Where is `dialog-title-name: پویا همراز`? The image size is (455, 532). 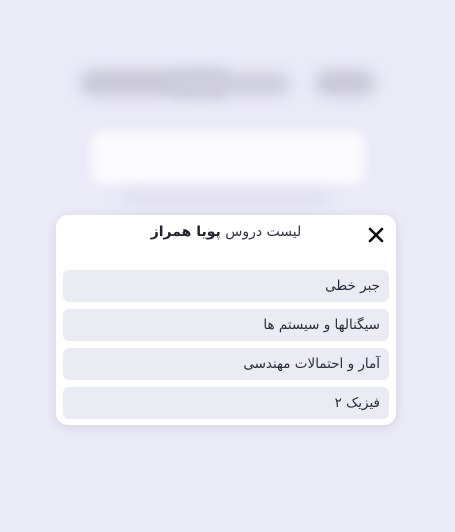
dialog-title-name: پویا همراز is located at coordinates (185, 232).